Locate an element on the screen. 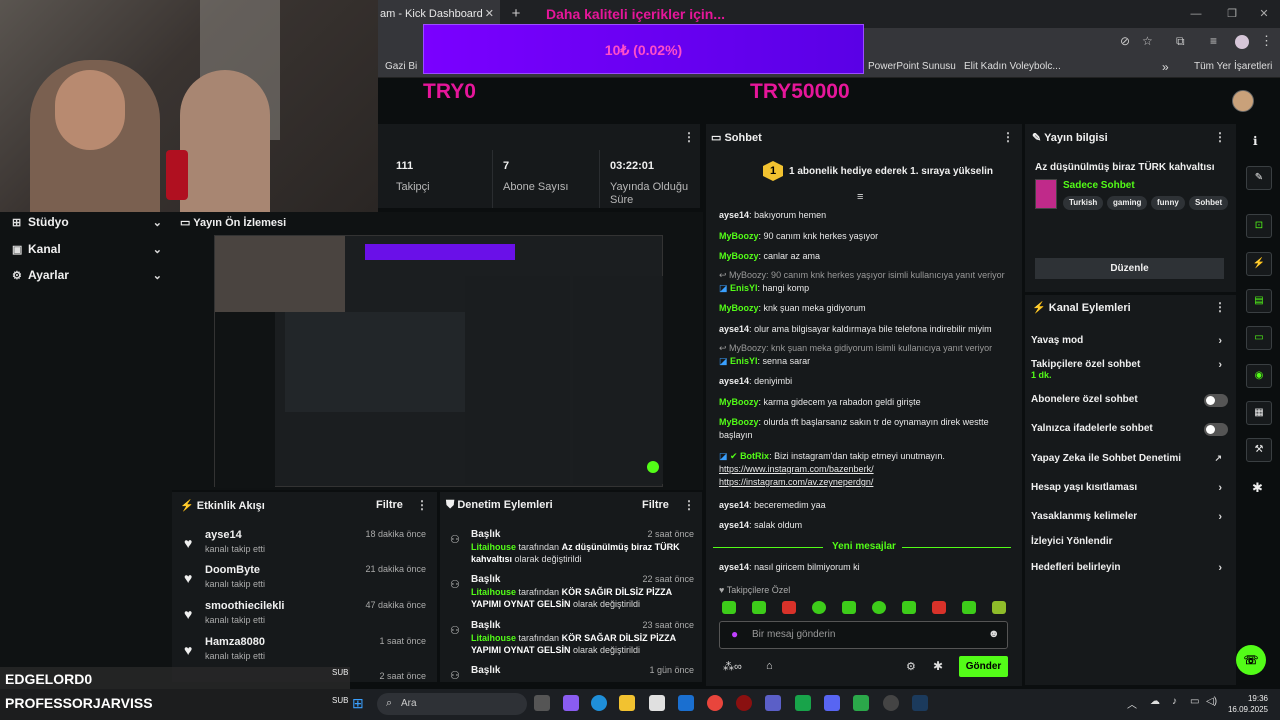 This screenshot has width=1280, height=720. window-close-icon: ✕ is located at coordinates (1264, 14).